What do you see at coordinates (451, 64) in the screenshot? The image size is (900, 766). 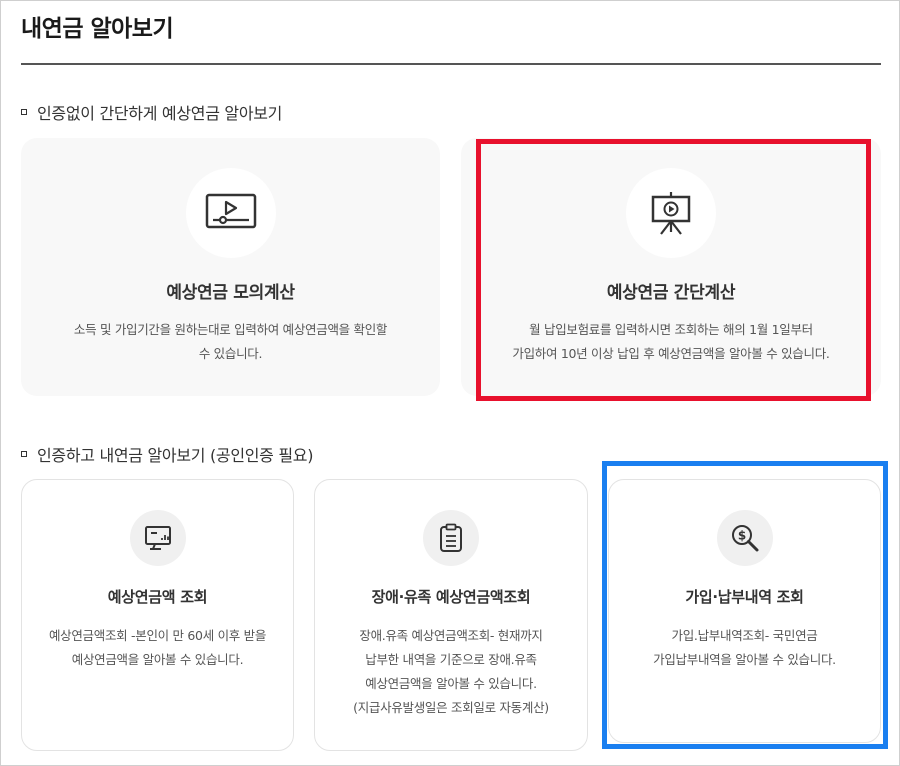 I see `title-divider` at bounding box center [451, 64].